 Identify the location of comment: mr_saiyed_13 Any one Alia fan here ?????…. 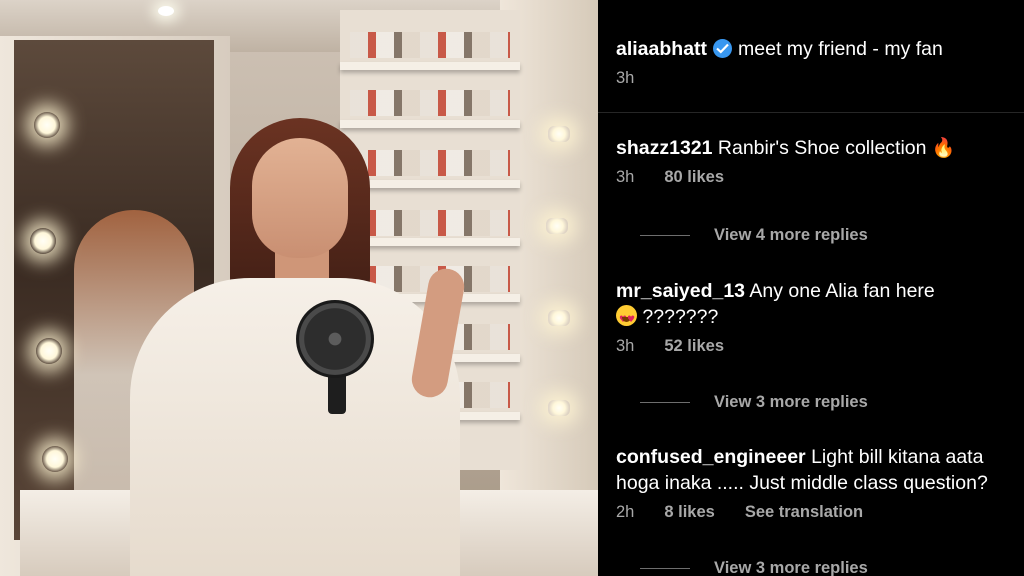
(820, 317).